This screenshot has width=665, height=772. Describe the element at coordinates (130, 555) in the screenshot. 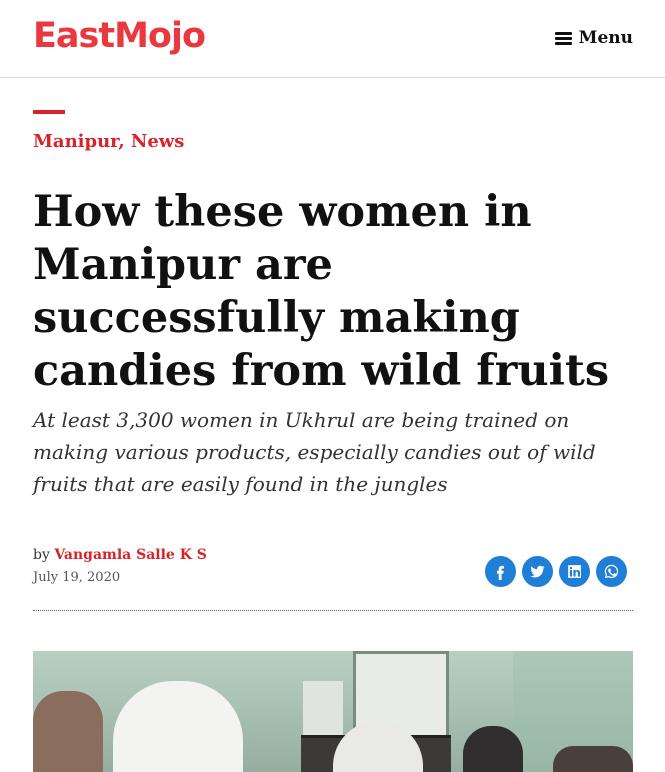

I see `author-link: Vangamla Salle K S` at that location.